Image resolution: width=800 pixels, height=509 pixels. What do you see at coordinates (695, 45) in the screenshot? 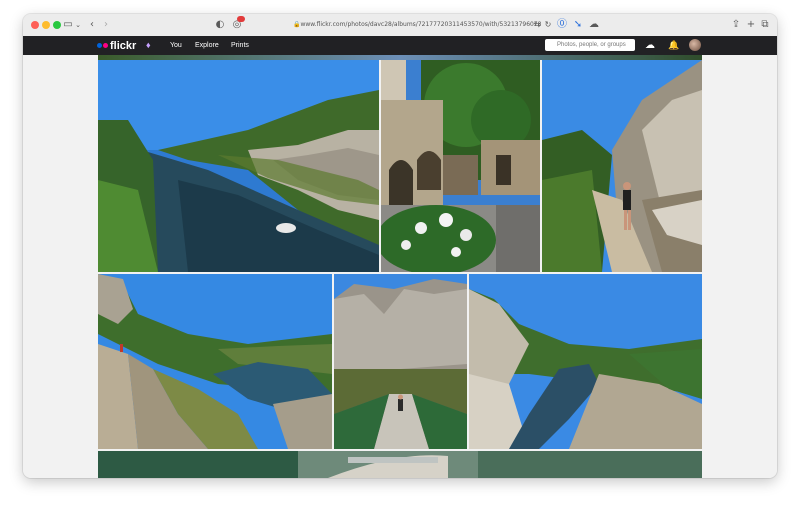
I see `avatar` at bounding box center [695, 45].